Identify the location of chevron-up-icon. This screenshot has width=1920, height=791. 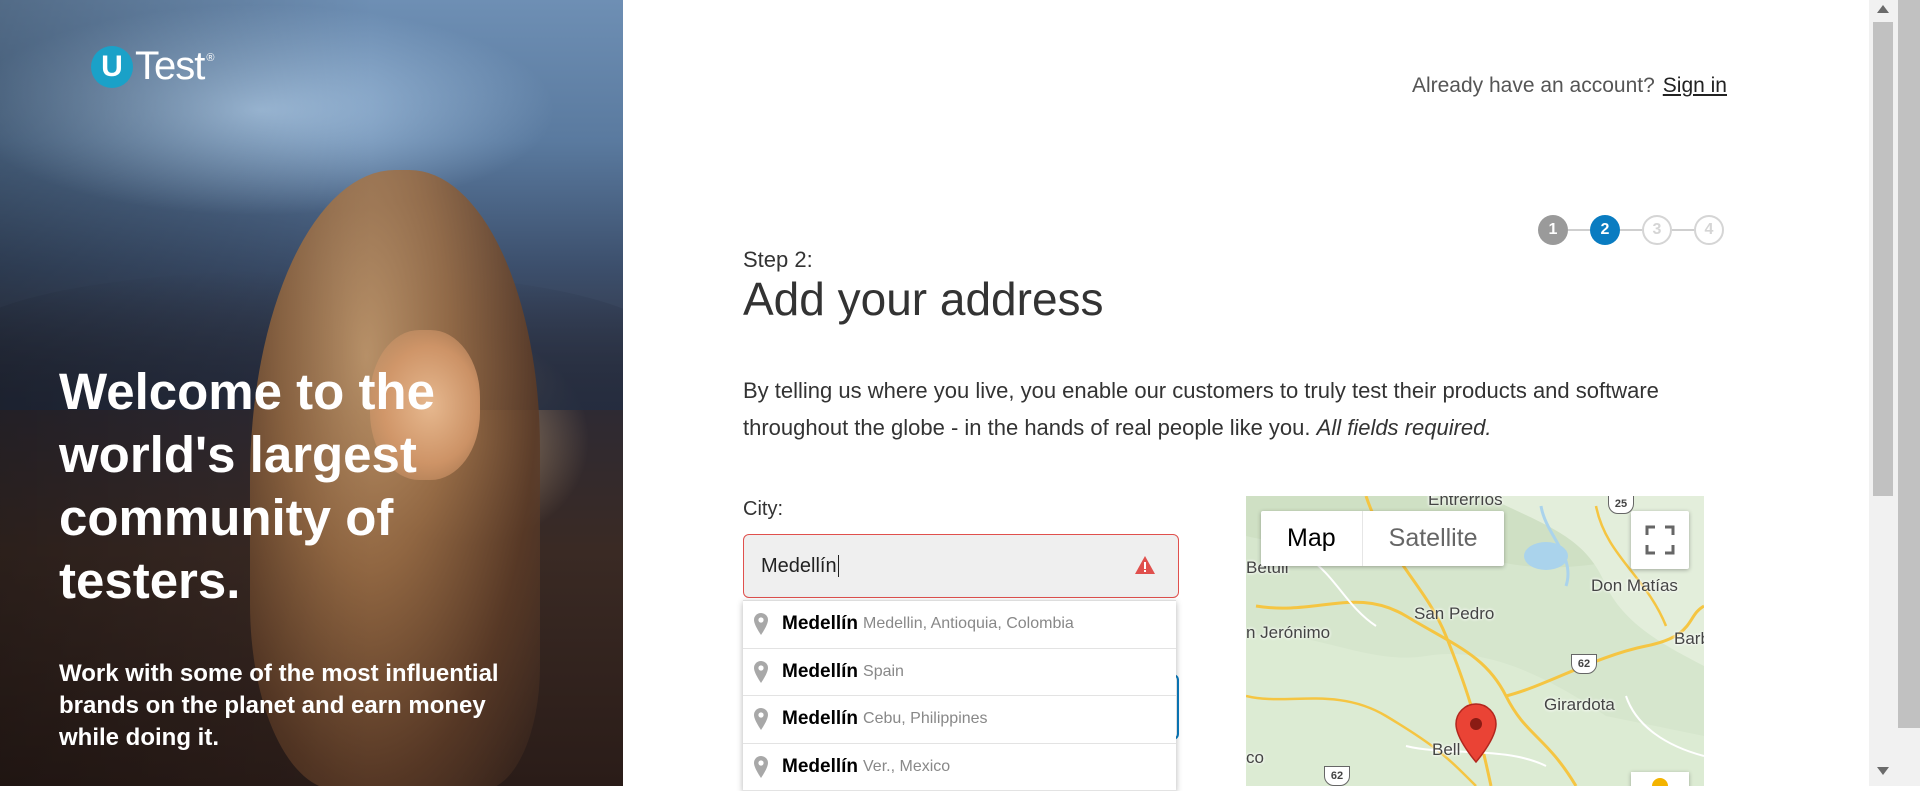
(1883, 9).